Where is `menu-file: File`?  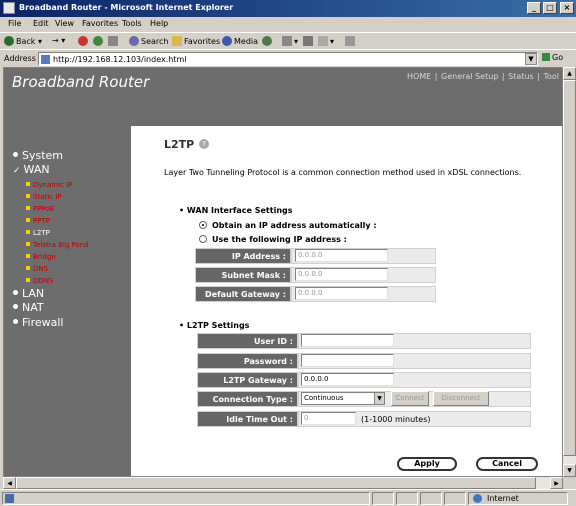 menu-file: File is located at coordinates (14, 23).